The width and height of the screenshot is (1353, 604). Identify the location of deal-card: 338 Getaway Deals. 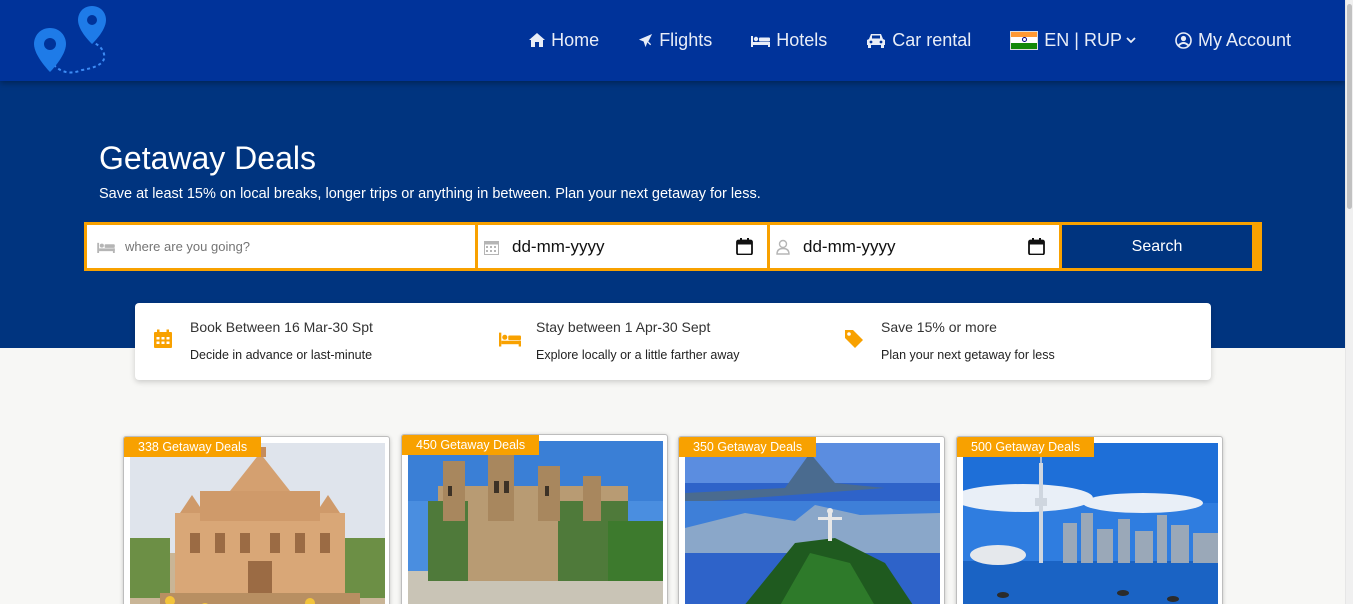
(256, 520).